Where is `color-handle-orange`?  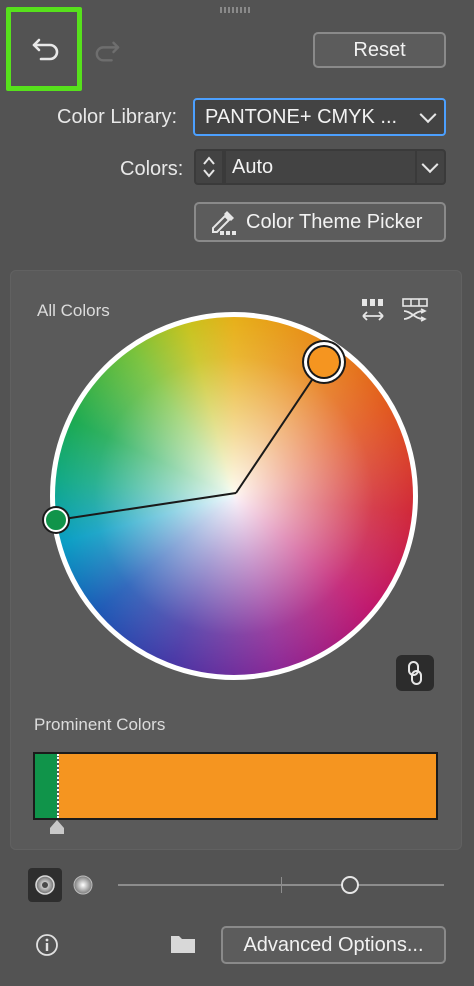
color-handle-orange is located at coordinates (324, 362).